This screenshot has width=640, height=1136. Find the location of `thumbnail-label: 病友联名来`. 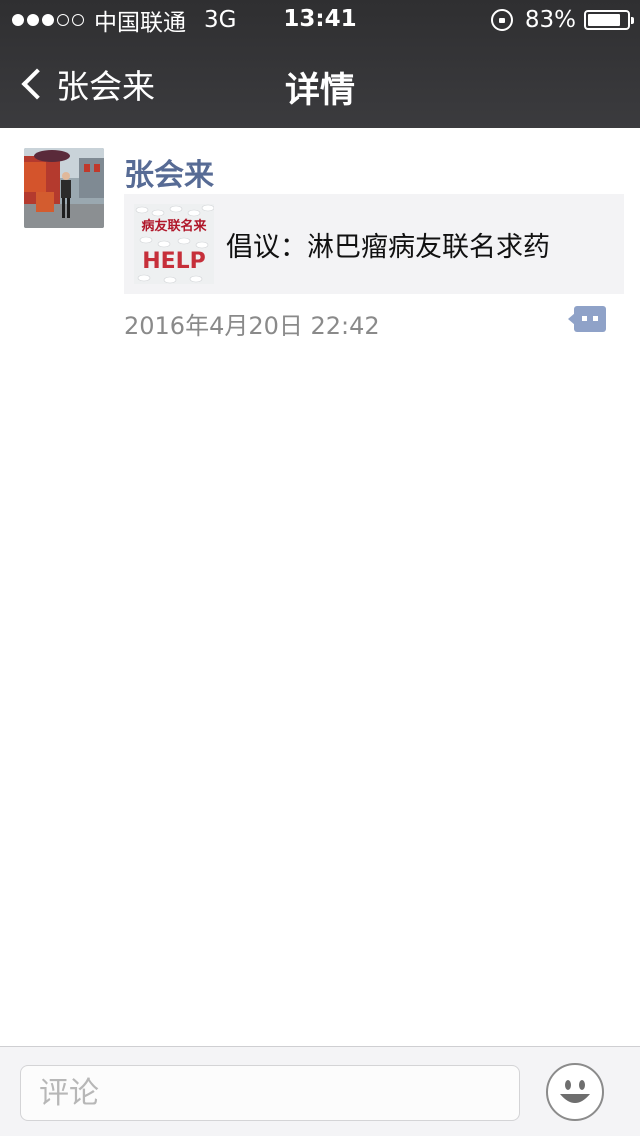

thumbnail-label: 病友联名来 is located at coordinates (174, 226).